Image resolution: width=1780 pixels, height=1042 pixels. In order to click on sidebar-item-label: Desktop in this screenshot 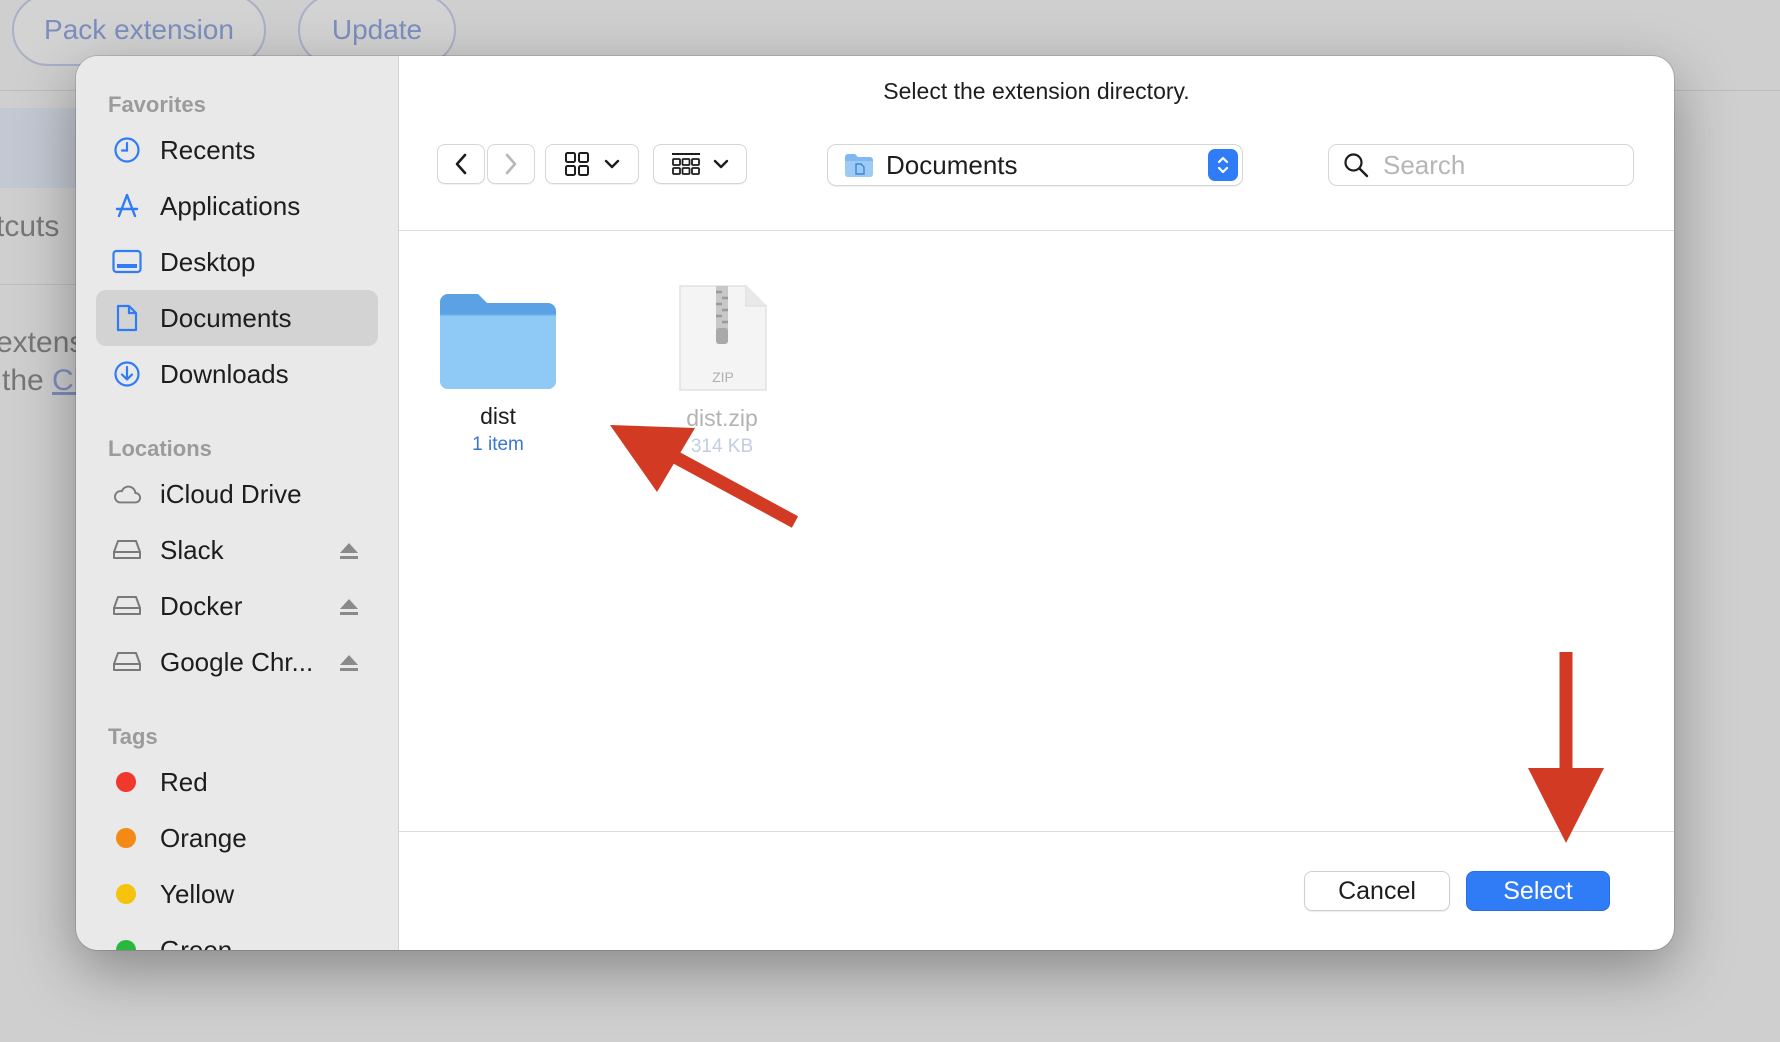, I will do `click(208, 261)`.